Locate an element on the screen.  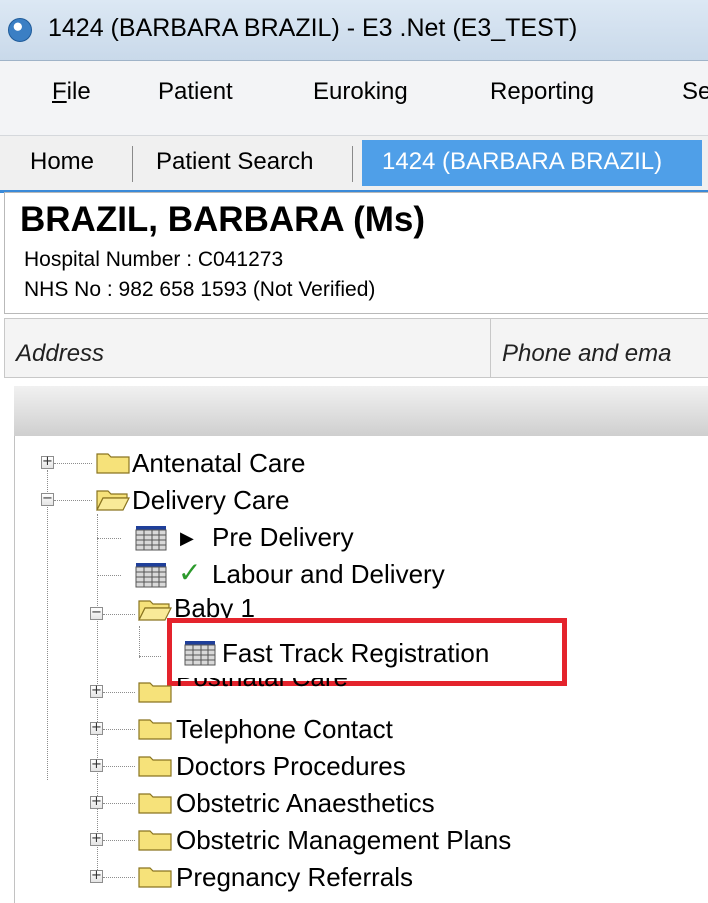
menu-file-rest: ile is located at coordinates (78, 91).